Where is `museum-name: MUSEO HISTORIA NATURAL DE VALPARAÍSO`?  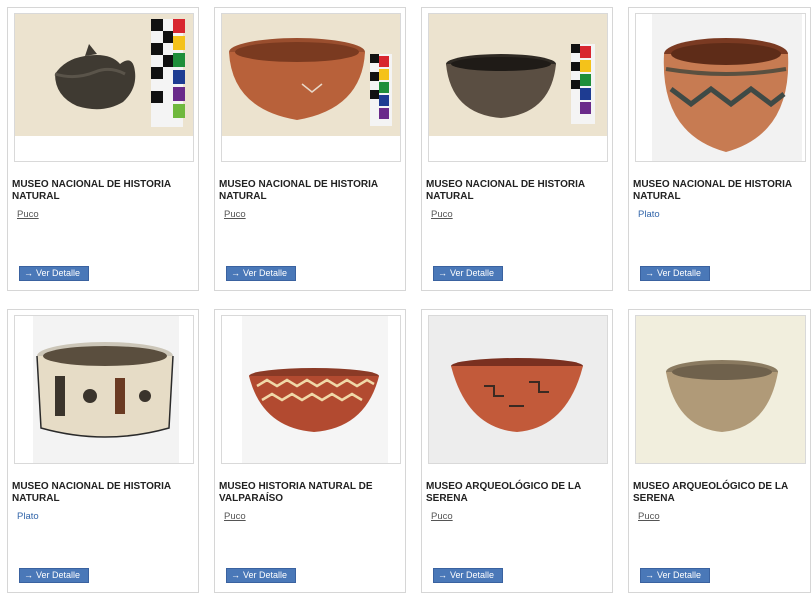 museum-name: MUSEO HISTORIA NATURAL DE VALPARAÍSO is located at coordinates (296, 492).